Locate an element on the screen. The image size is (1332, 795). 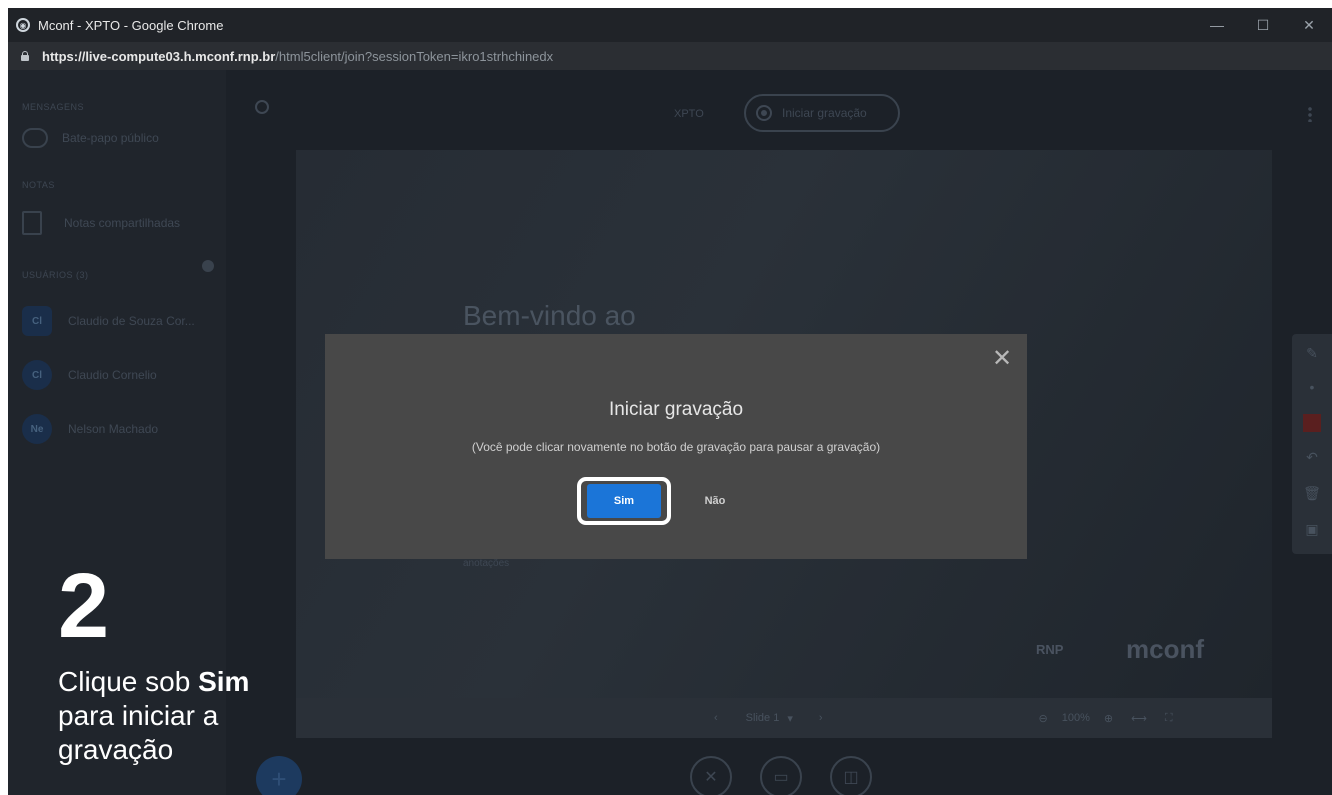
multi-user-icon: ▣ is located at coordinates (1312, 529).